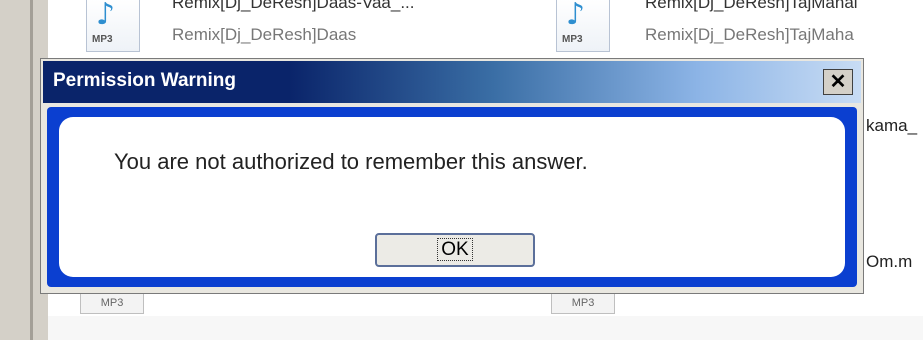 The width and height of the screenshot is (923, 340). What do you see at coordinates (784, 6) in the screenshot?
I see `file-name: Remix[Dj_DeResh]TajMahal` at bounding box center [784, 6].